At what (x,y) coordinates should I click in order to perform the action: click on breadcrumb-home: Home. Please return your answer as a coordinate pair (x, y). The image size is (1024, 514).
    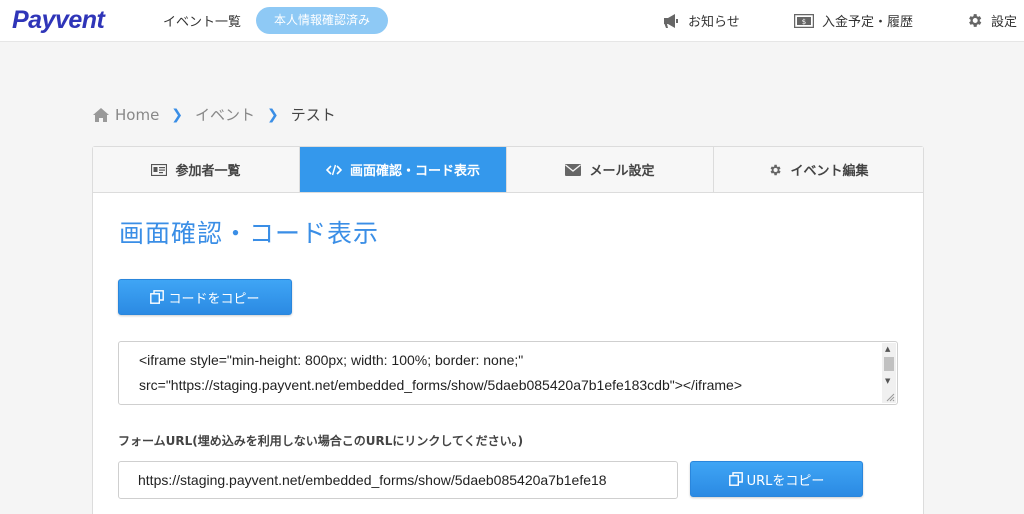
    Looking at the image, I should click on (137, 115).